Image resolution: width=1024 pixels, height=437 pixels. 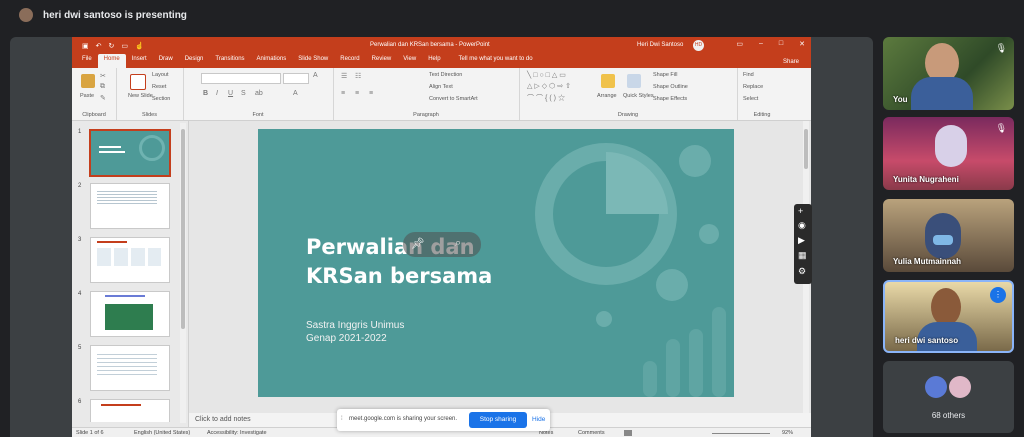 What do you see at coordinates (140, 96) in the screenshot?
I see `new-slide-button: New Slide` at bounding box center [140, 96].